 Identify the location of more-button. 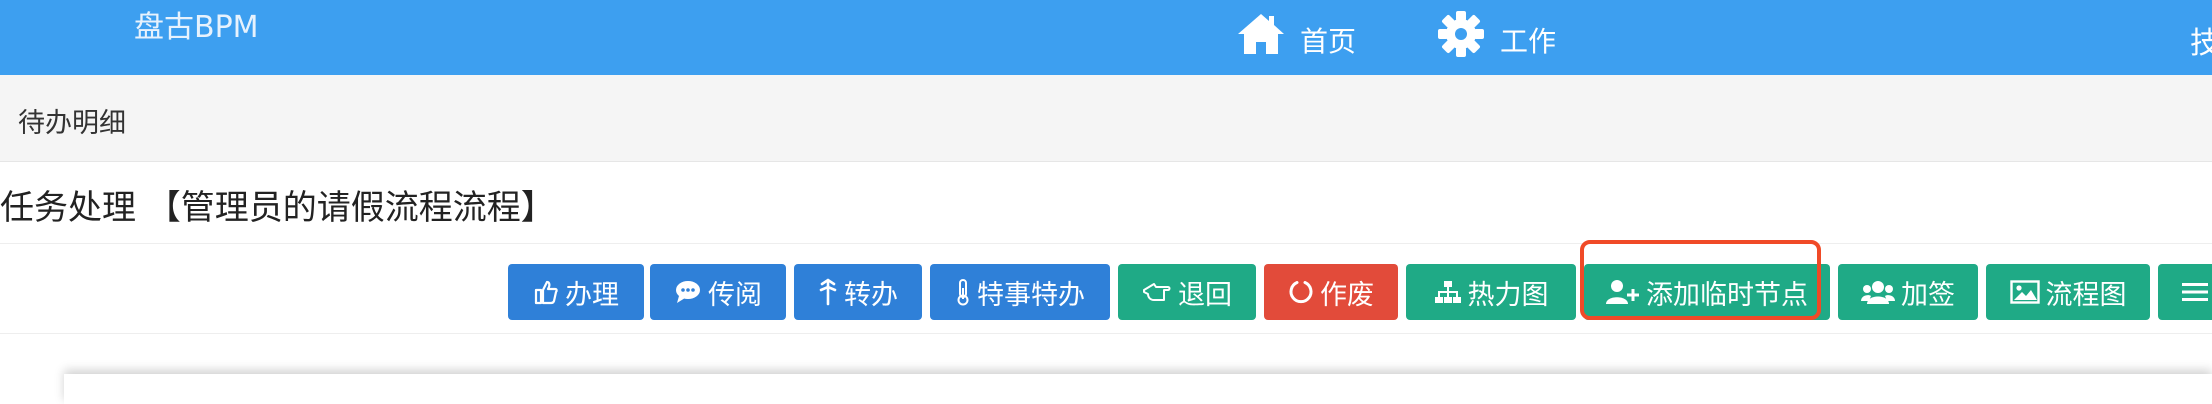
(2185, 292).